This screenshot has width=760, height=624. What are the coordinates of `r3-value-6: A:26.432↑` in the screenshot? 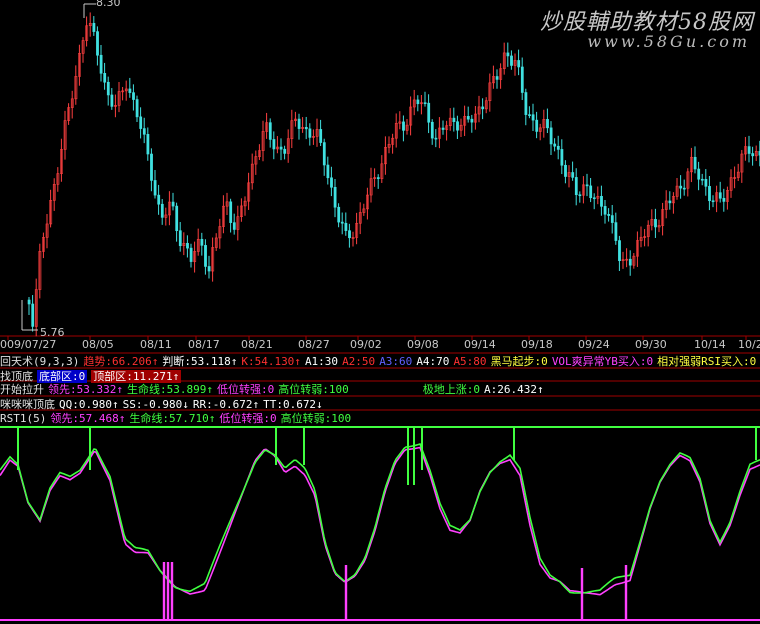 It's located at (513, 389).